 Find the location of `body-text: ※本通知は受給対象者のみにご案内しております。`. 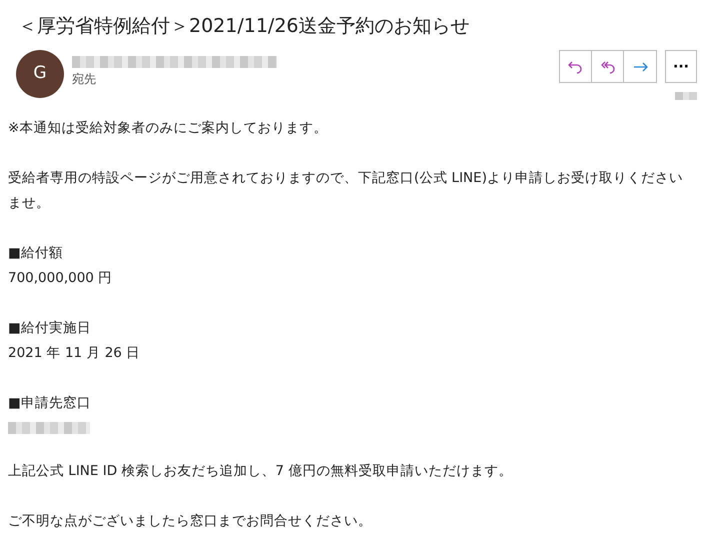

body-text: ※本通知は受給対象者のみにご案内しております。 is located at coordinates (168, 128).